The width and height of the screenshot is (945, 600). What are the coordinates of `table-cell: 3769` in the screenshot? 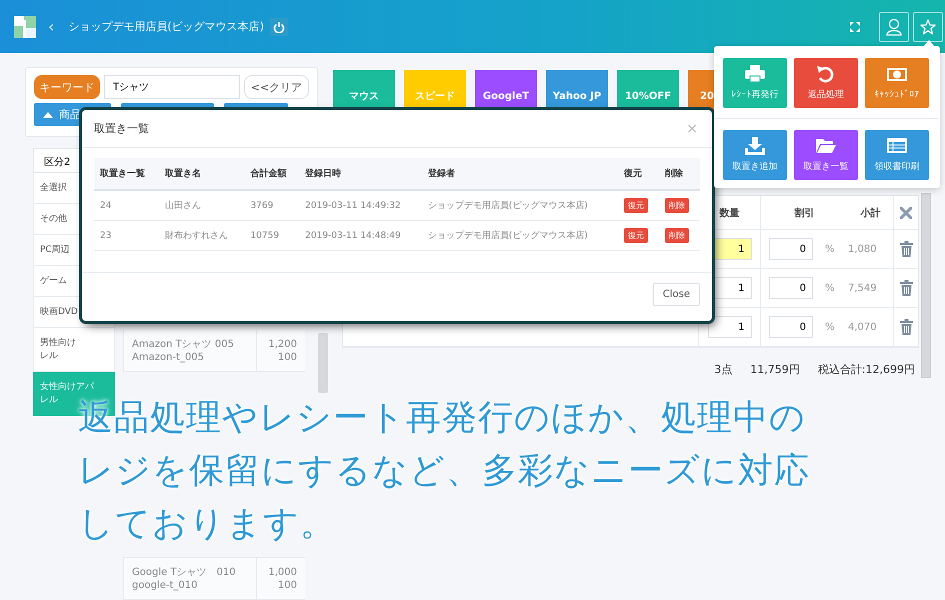 It's located at (272, 205).